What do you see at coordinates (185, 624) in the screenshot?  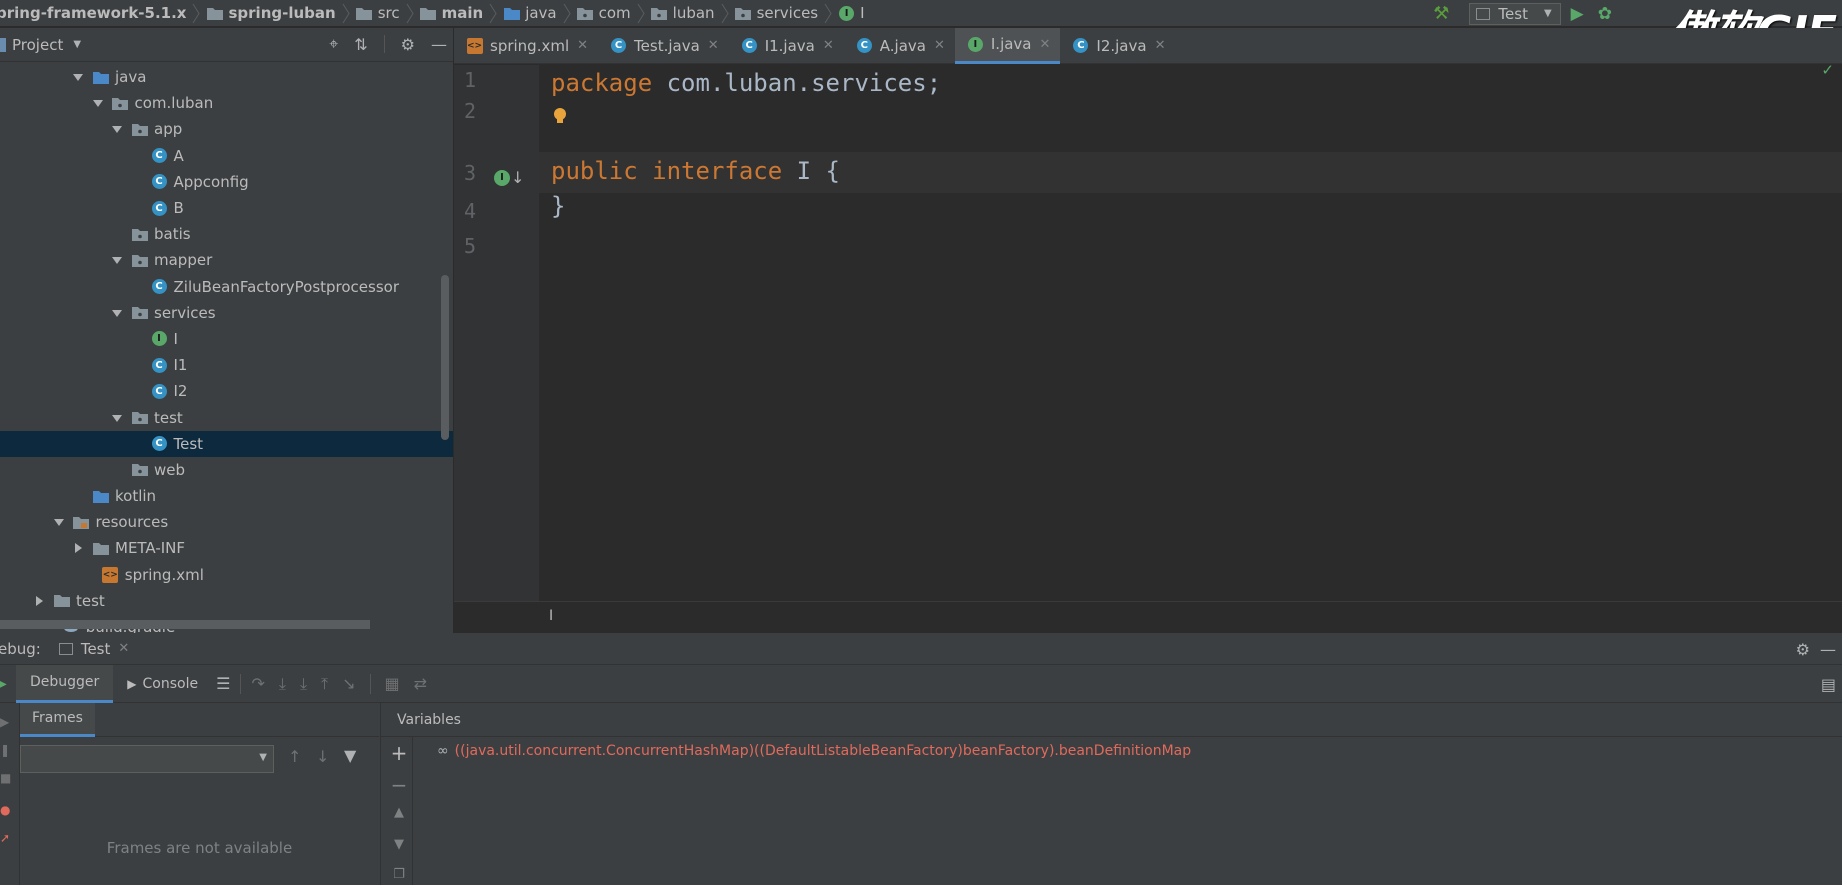 I see `project-tree-hscrollbar` at bounding box center [185, 624].